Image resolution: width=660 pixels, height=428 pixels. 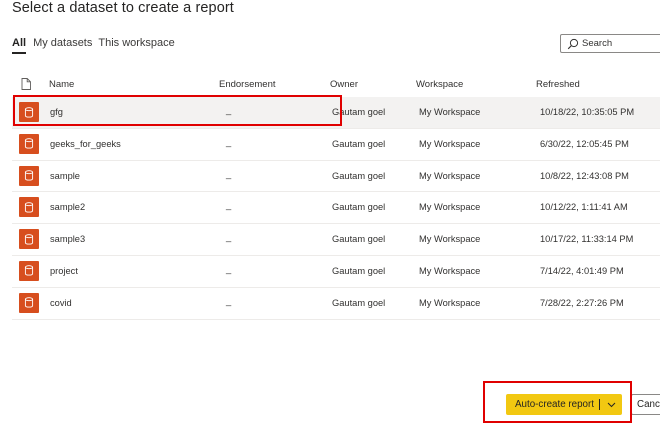 I want to click on dataset-name: sample, so click(x=65, y=175).